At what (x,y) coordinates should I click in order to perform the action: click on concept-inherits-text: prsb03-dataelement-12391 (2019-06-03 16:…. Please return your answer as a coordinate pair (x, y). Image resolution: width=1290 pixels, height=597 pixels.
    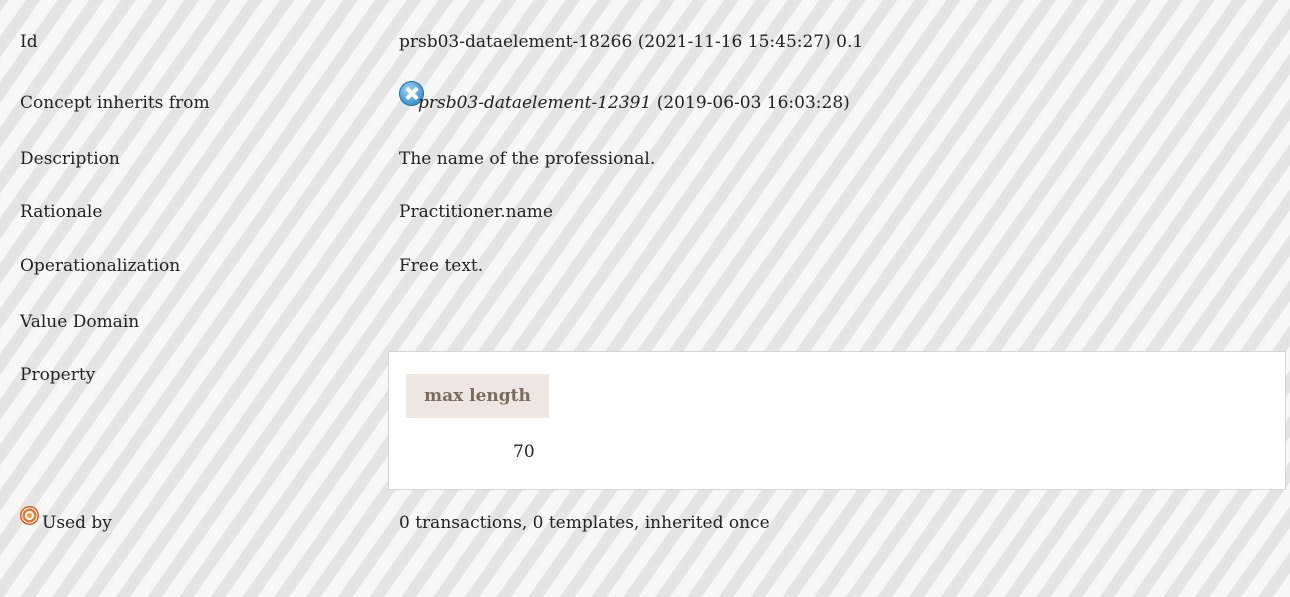
    Looking at the image, I should click on (634, 103).